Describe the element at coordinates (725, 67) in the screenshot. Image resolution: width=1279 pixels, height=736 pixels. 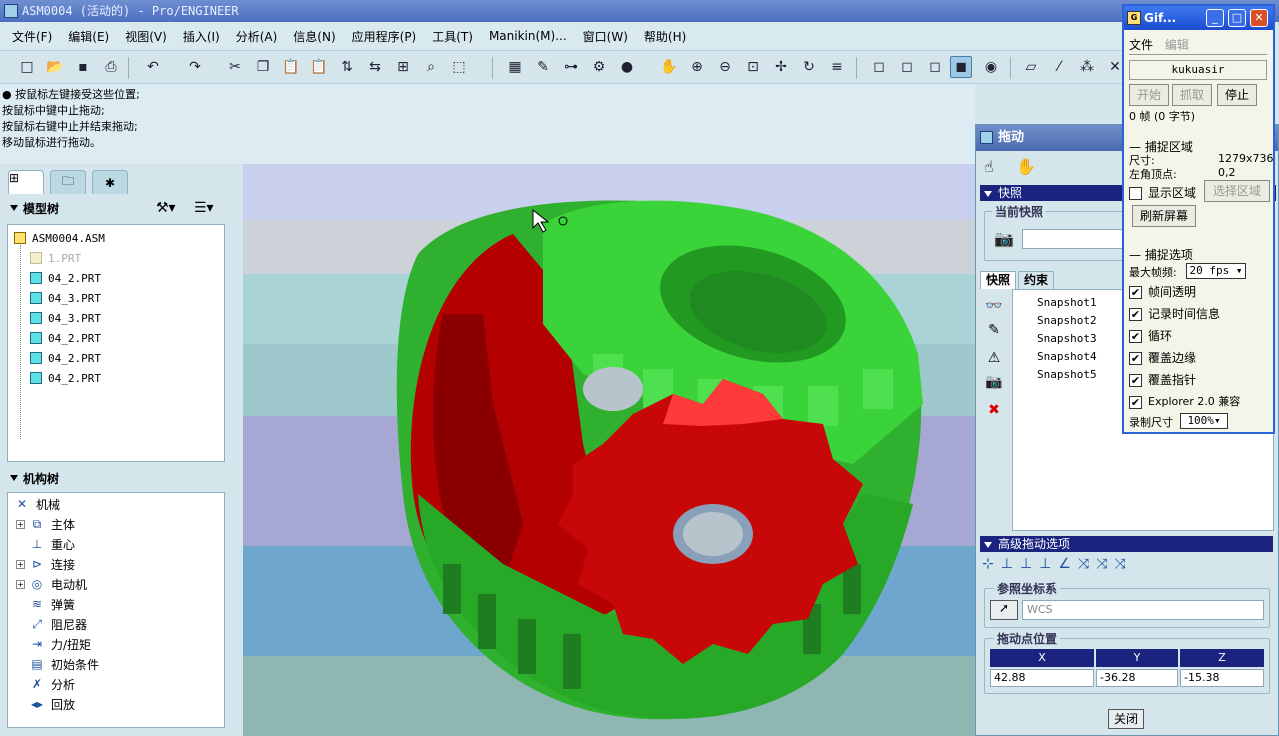
I see `zoom-out-icon: ⊖` at that location.